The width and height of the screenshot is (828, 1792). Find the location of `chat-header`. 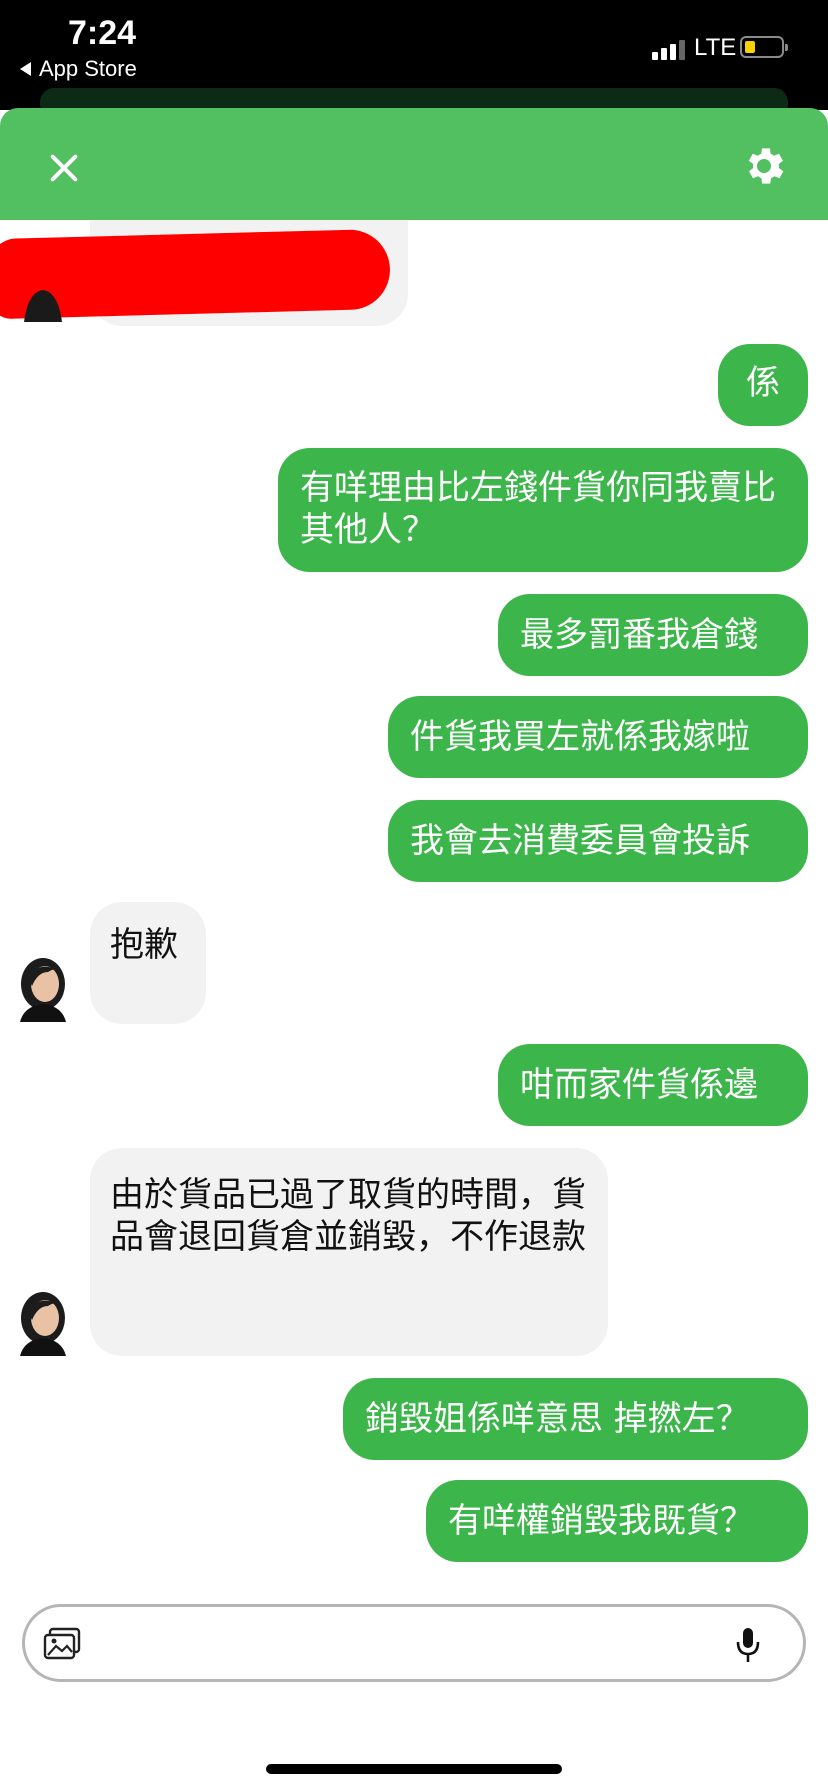

chat-header is located at coordinates (414, 164).